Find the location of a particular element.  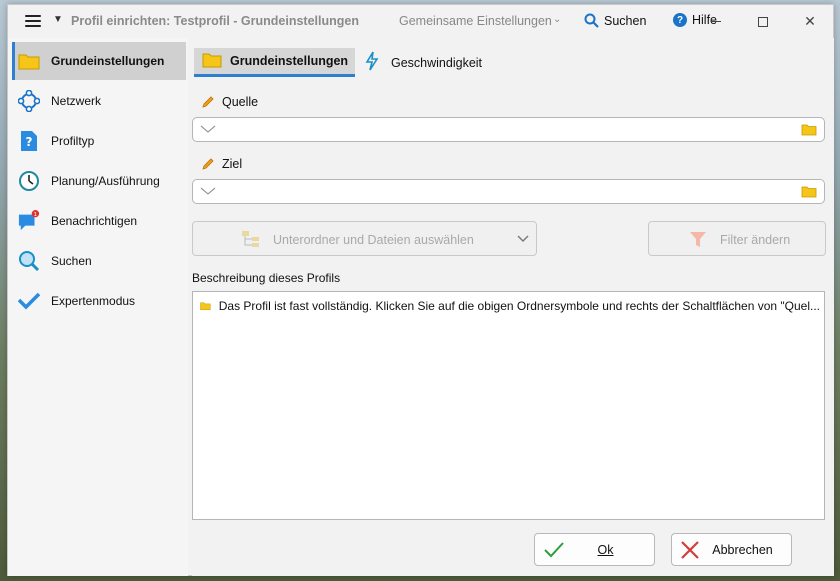

sidebar-item-benachrichtigen: 1 Benachrichtigen is located at coordinates (99, 221).